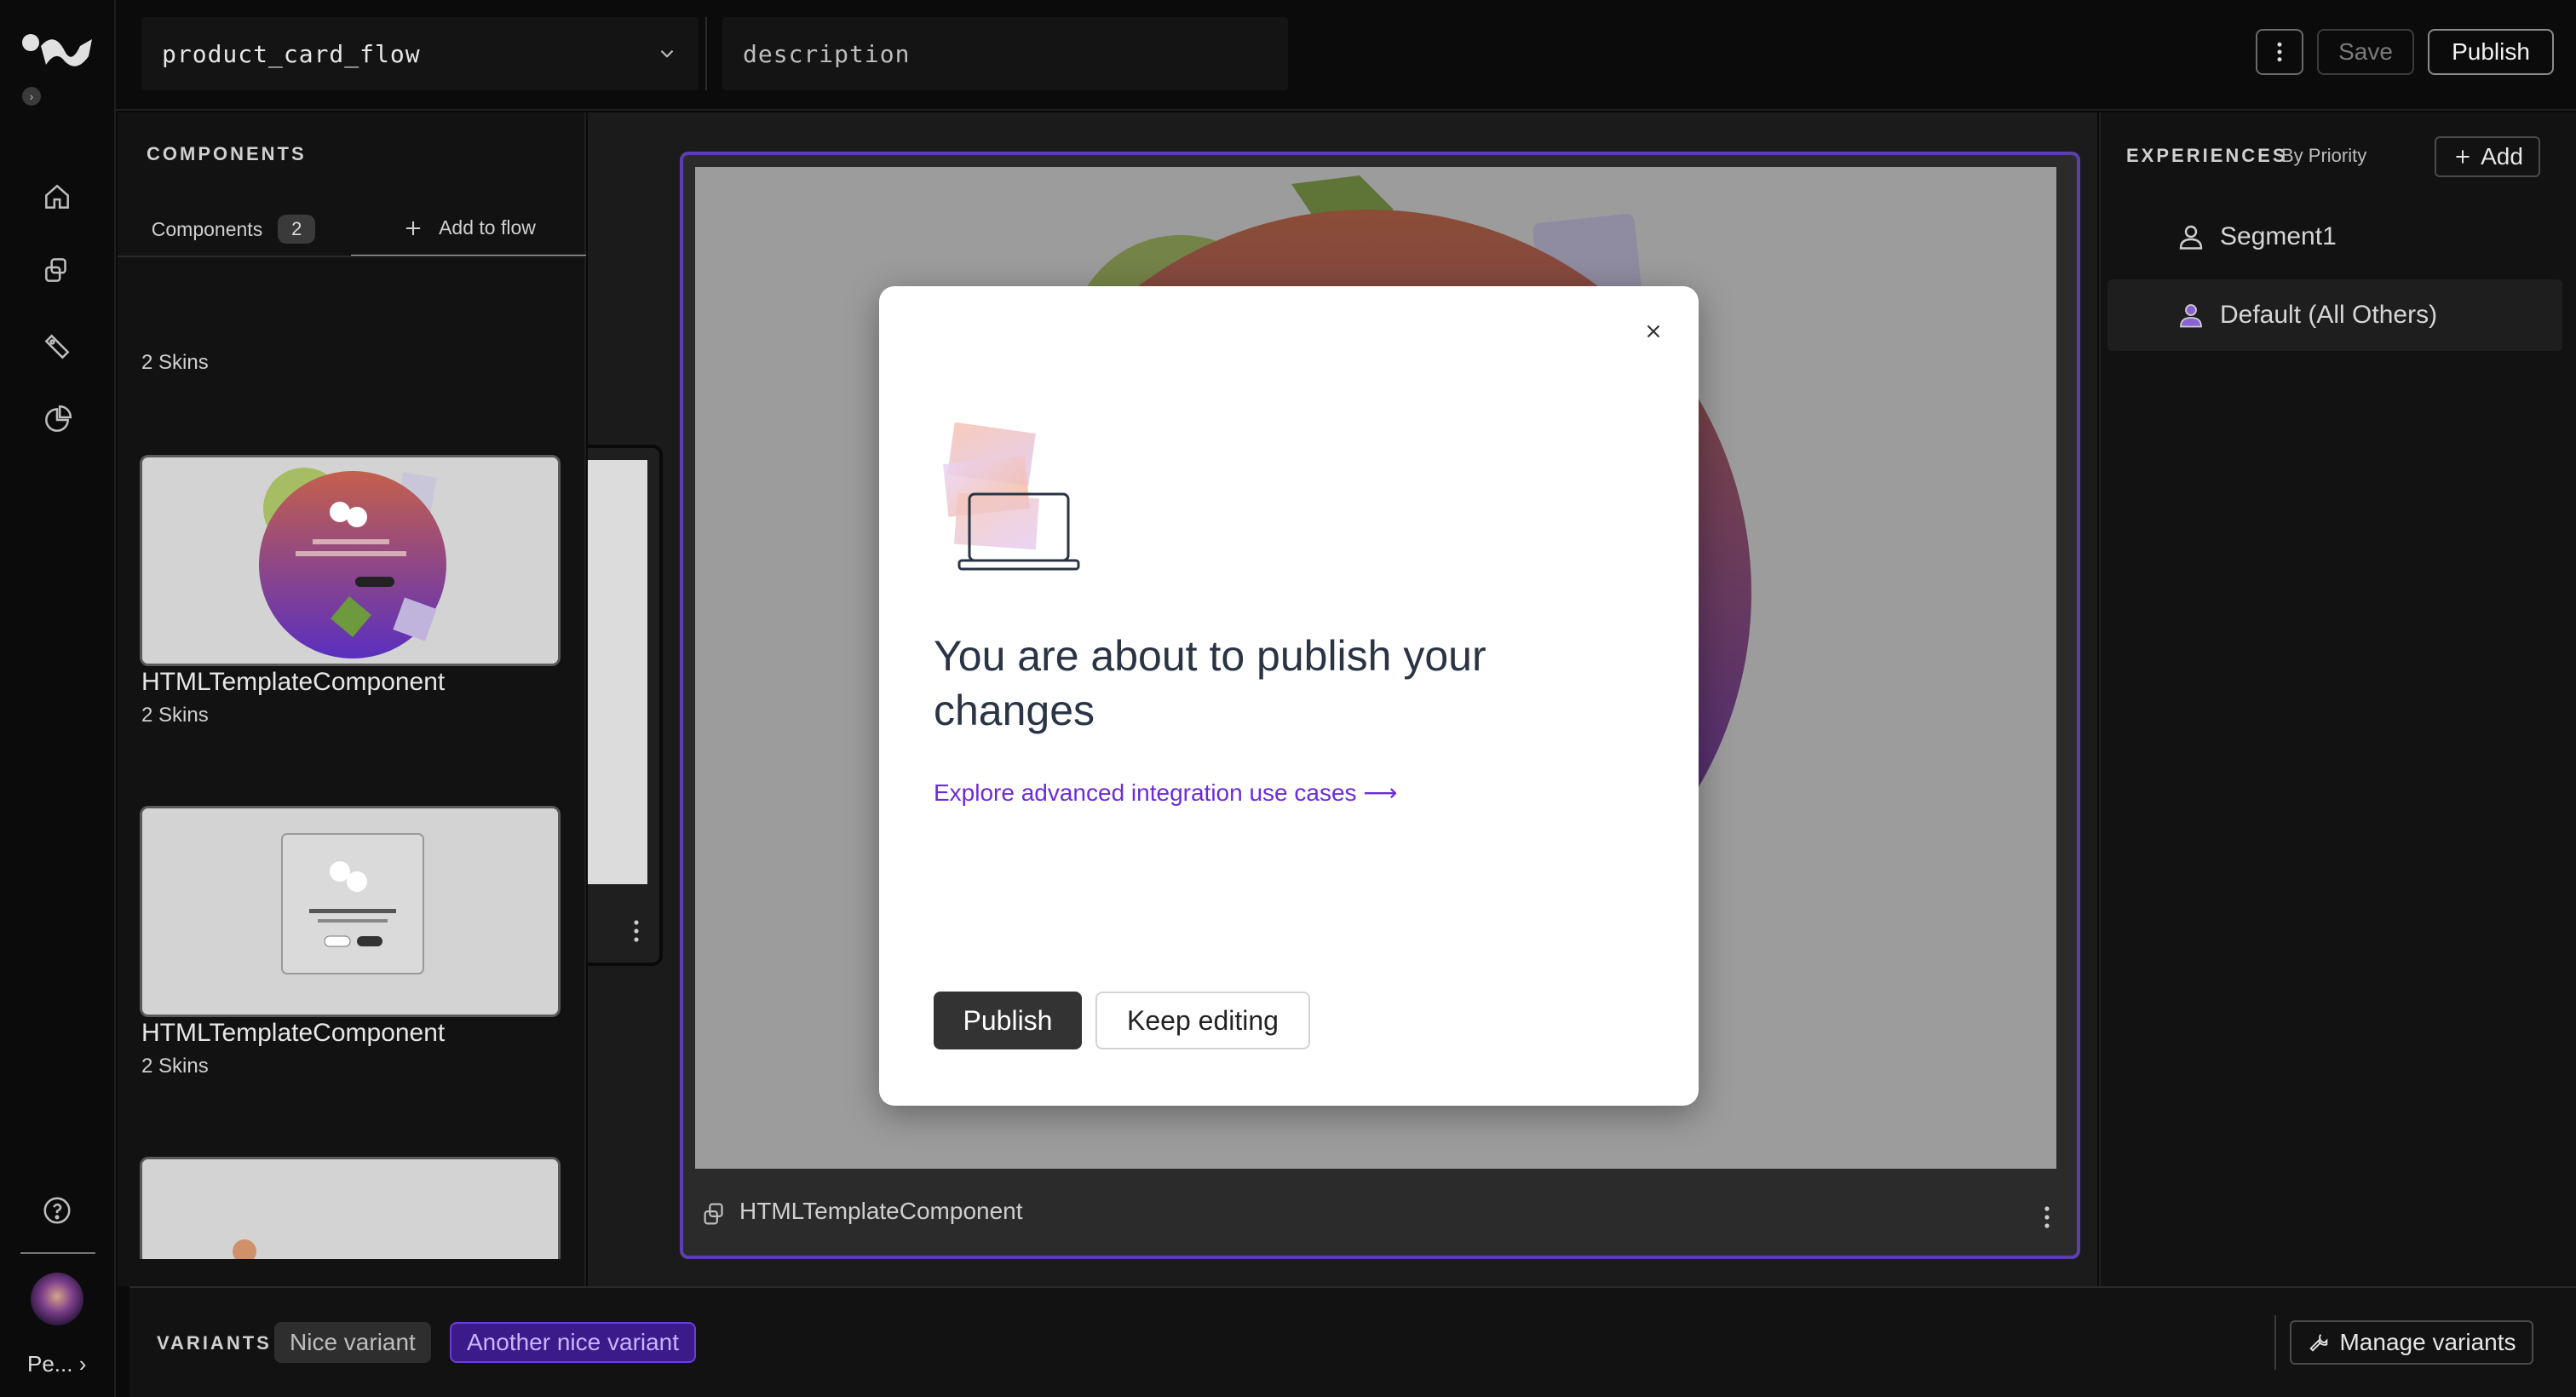 The height and width of the screenshot is (1397, 2576). I want to click on avatar, so click(57, 1299).